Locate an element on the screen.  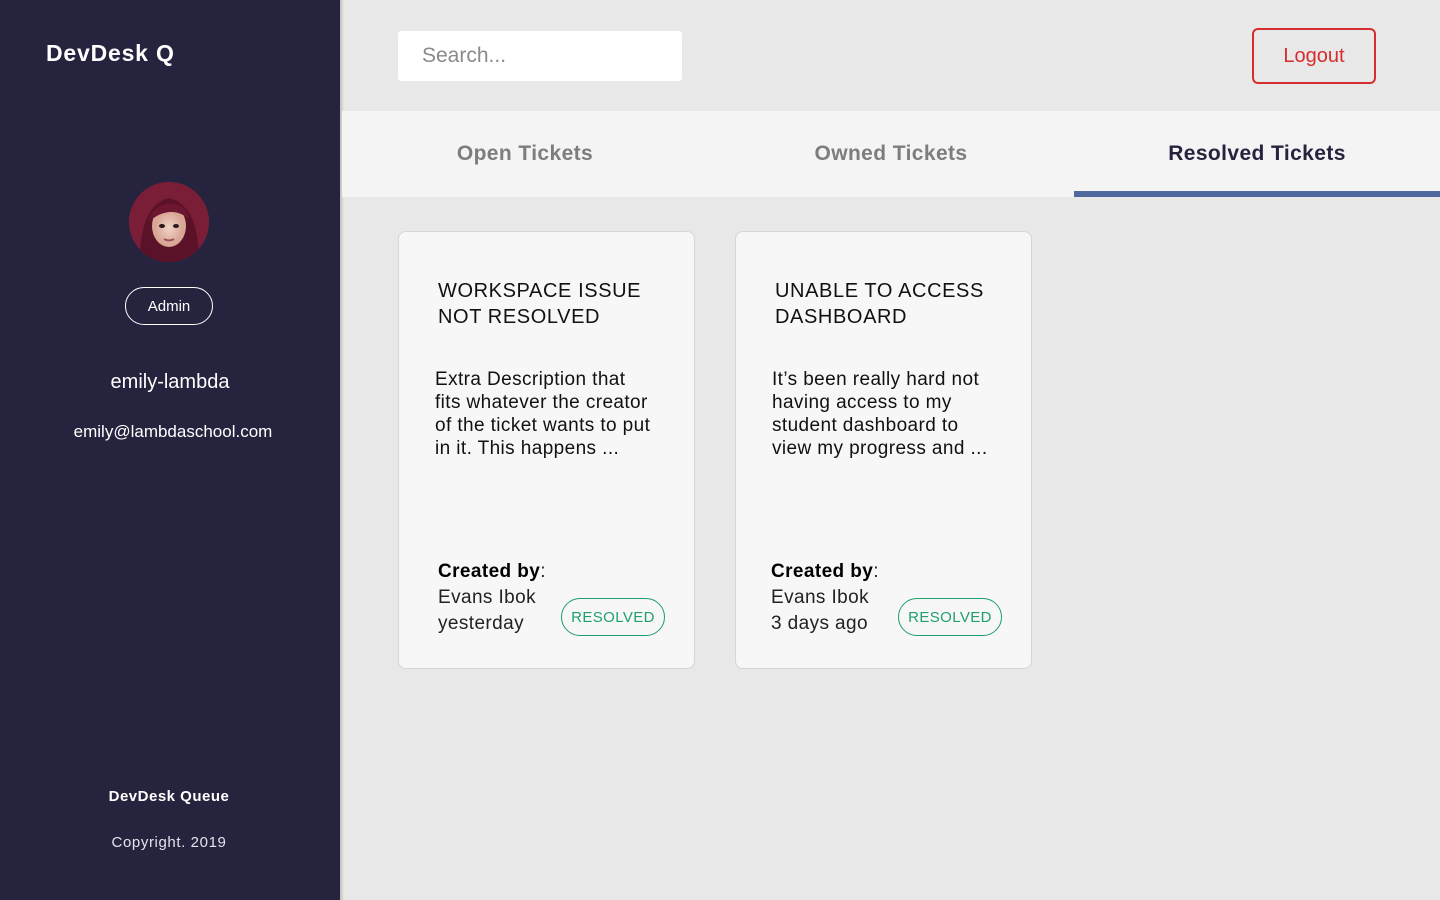
tab-owned-tickets: Owned Tickets is located at coordinates (891, 154).